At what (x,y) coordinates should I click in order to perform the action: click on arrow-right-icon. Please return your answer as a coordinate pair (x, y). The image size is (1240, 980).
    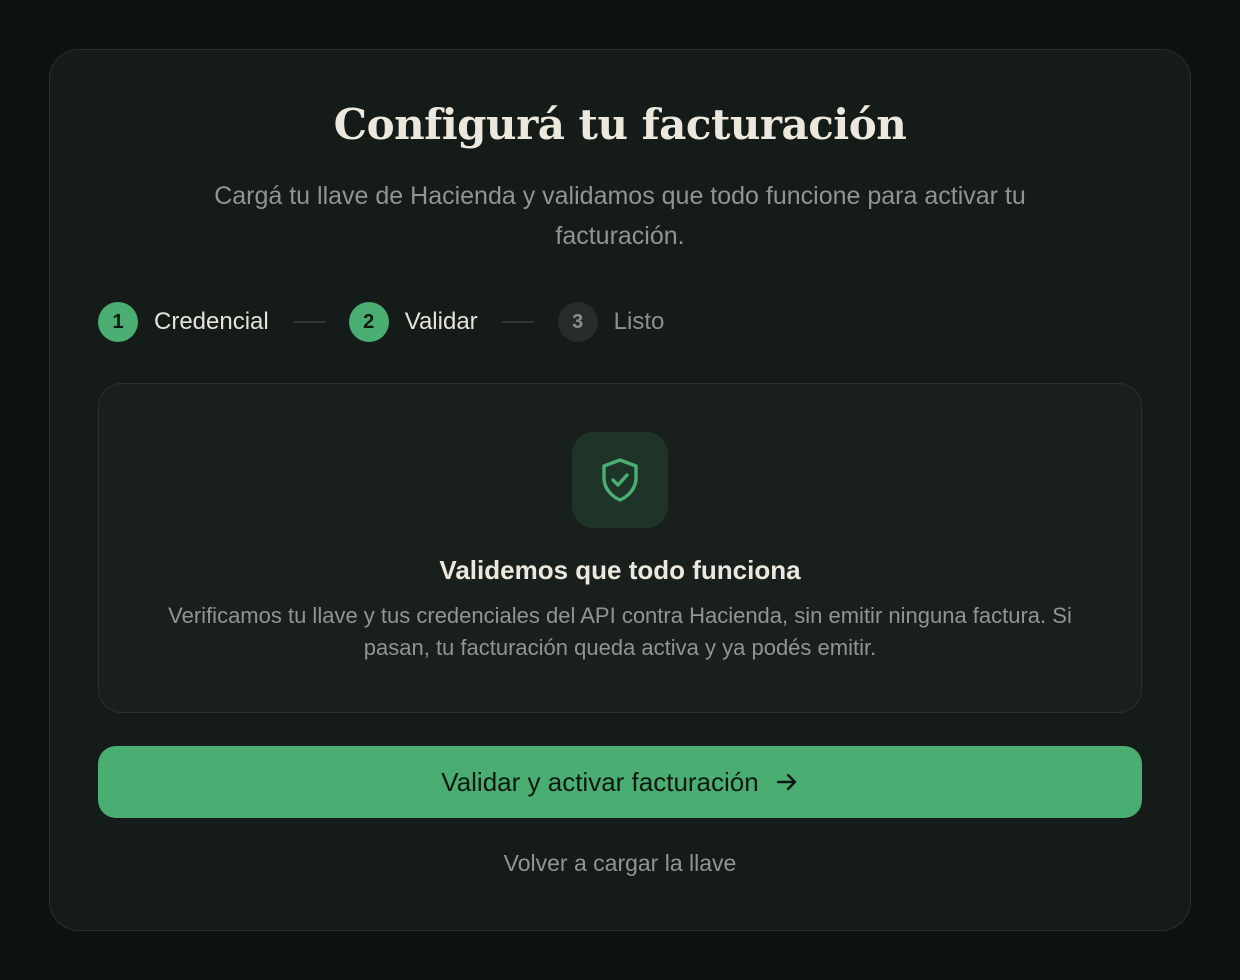
    Looking at the image, I should click on (787, 782).